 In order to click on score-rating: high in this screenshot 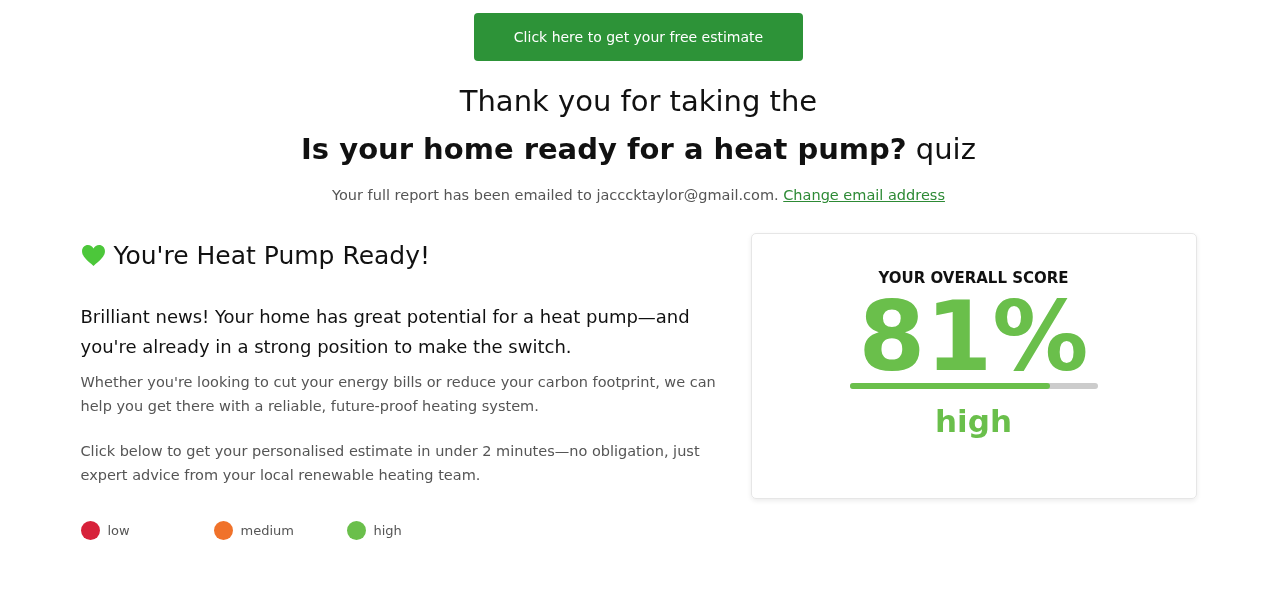, I will do `click(973, 421)`.